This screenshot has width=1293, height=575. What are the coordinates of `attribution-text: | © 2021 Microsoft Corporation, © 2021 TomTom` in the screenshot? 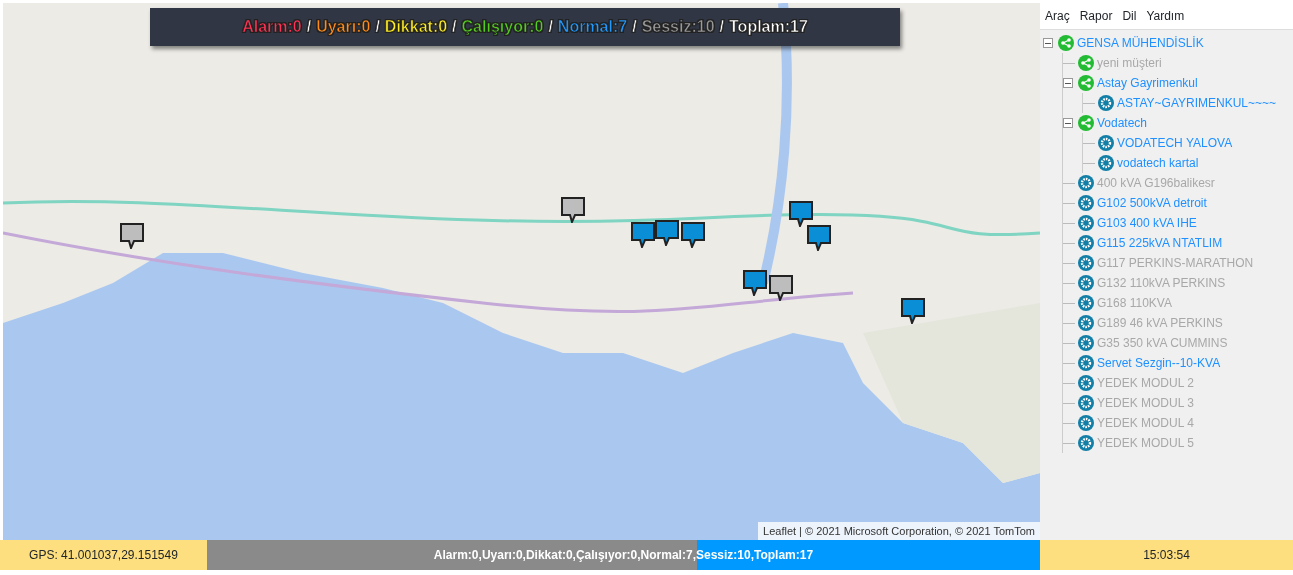 It's located at (917, 531).